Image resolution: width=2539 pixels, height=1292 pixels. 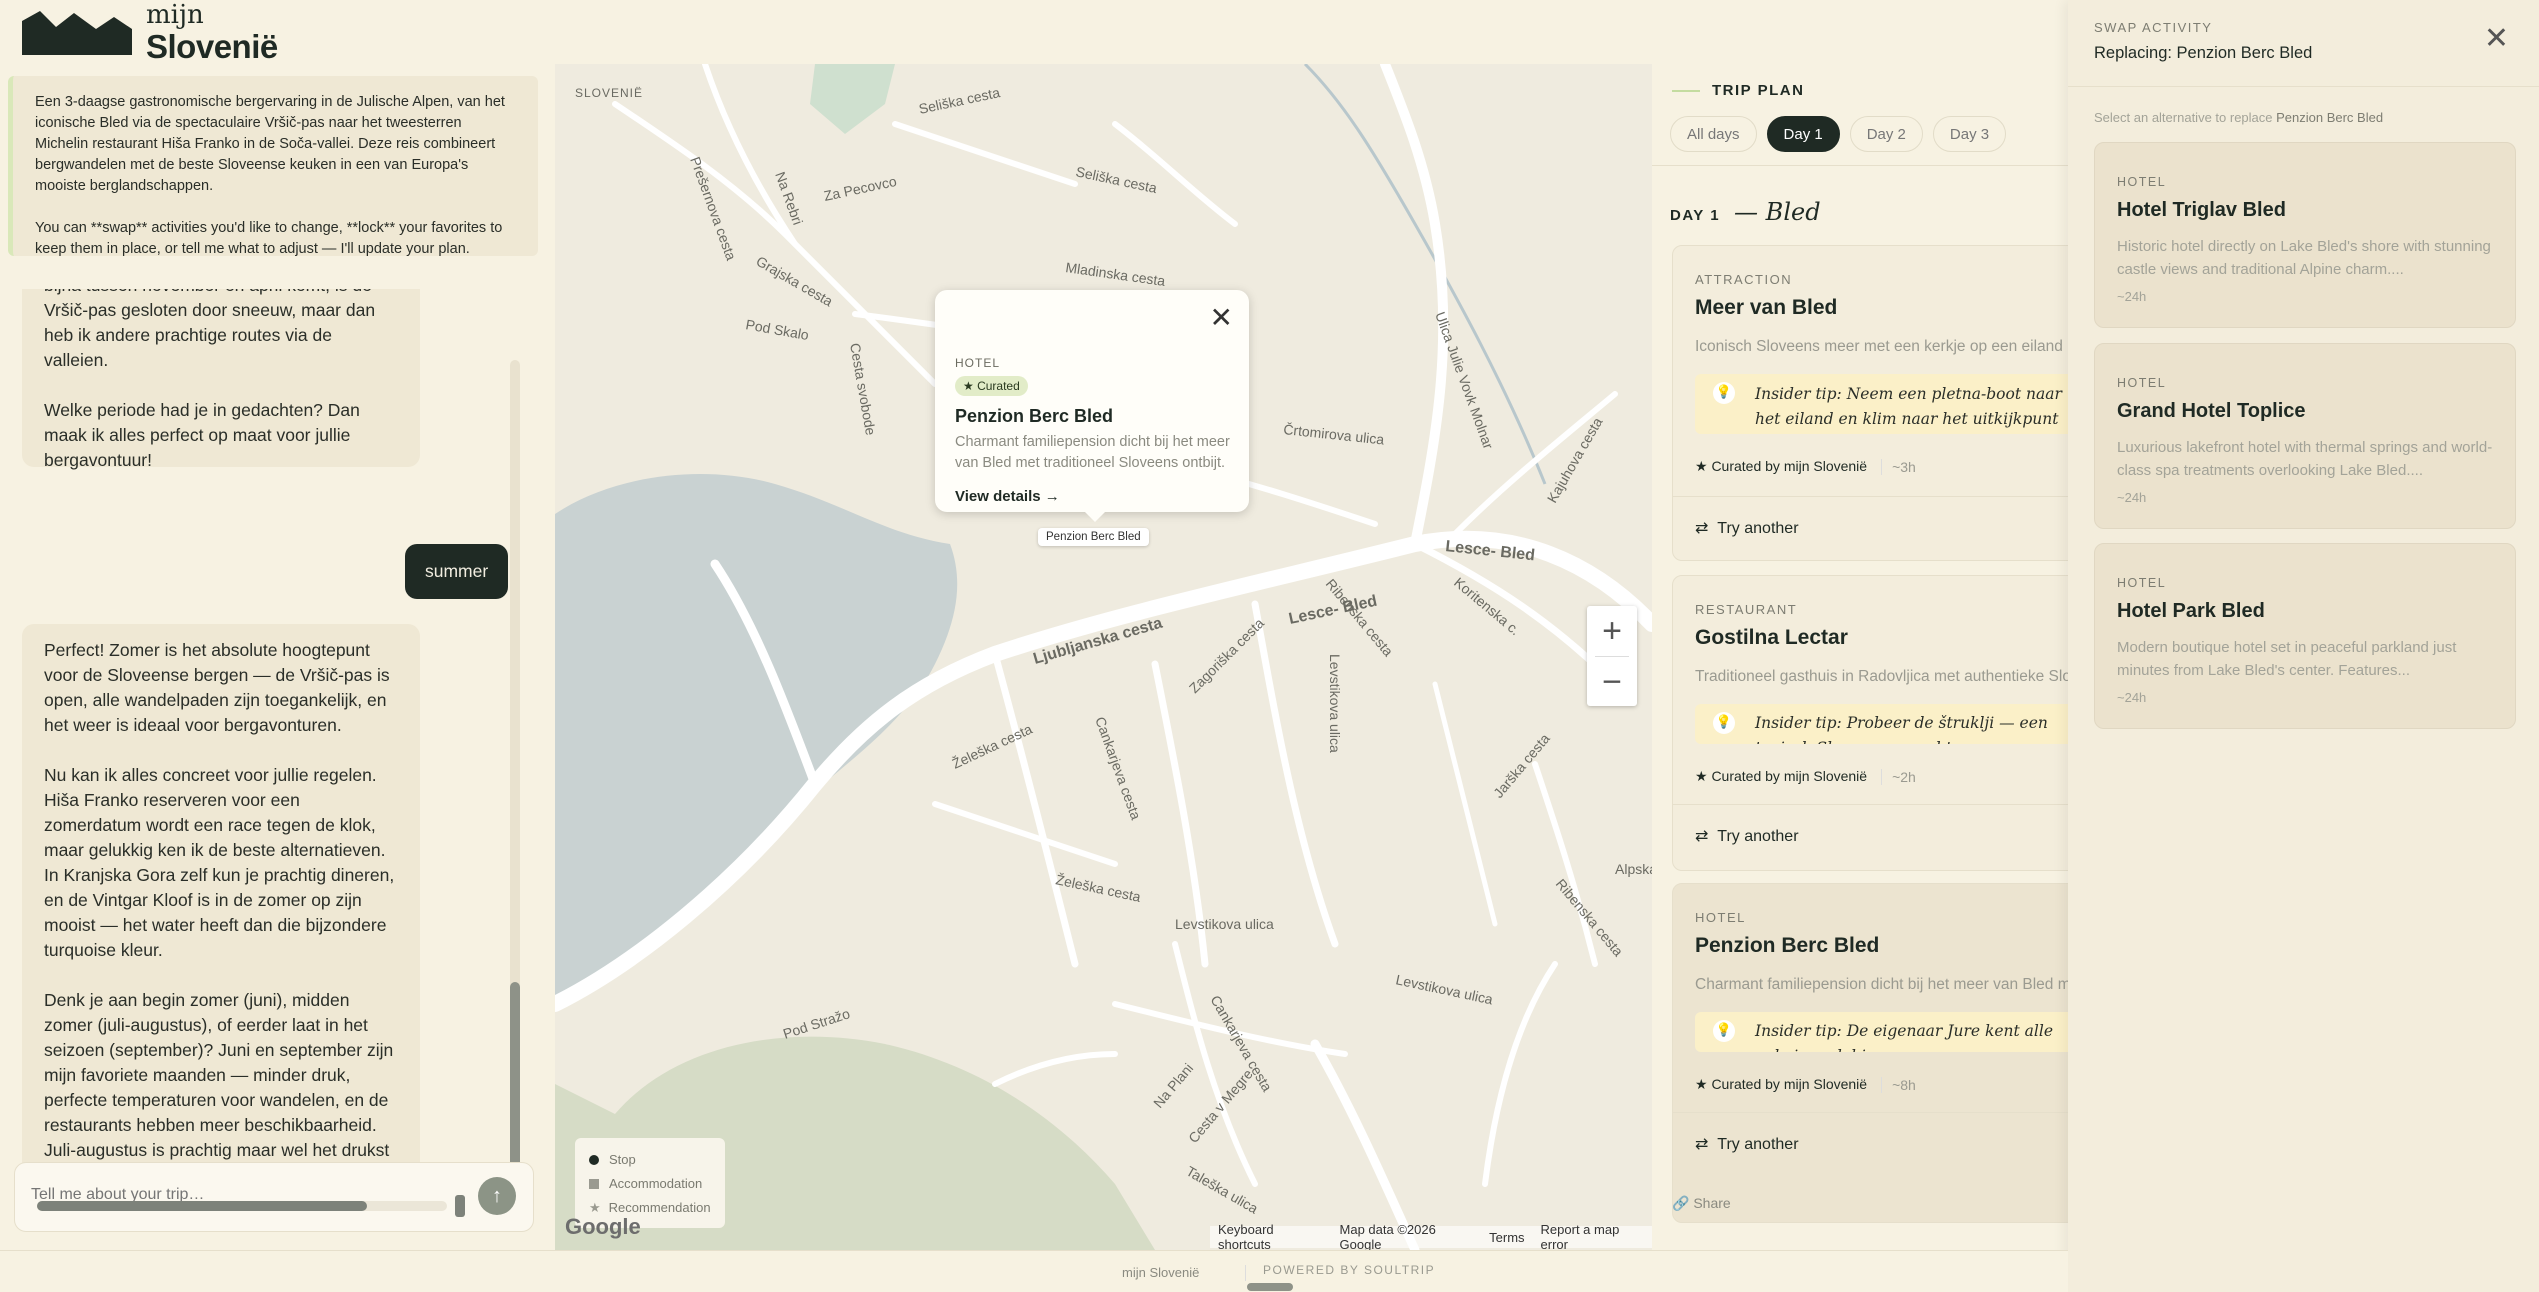 I want to click on header: mijn Slovenië, so click(x=1034, y=32).